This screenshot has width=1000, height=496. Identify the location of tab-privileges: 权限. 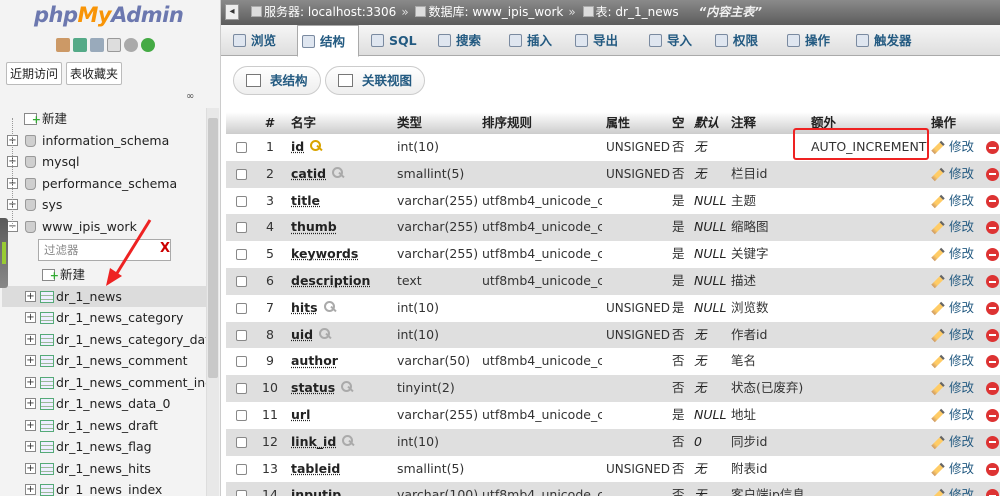
(743, 40).